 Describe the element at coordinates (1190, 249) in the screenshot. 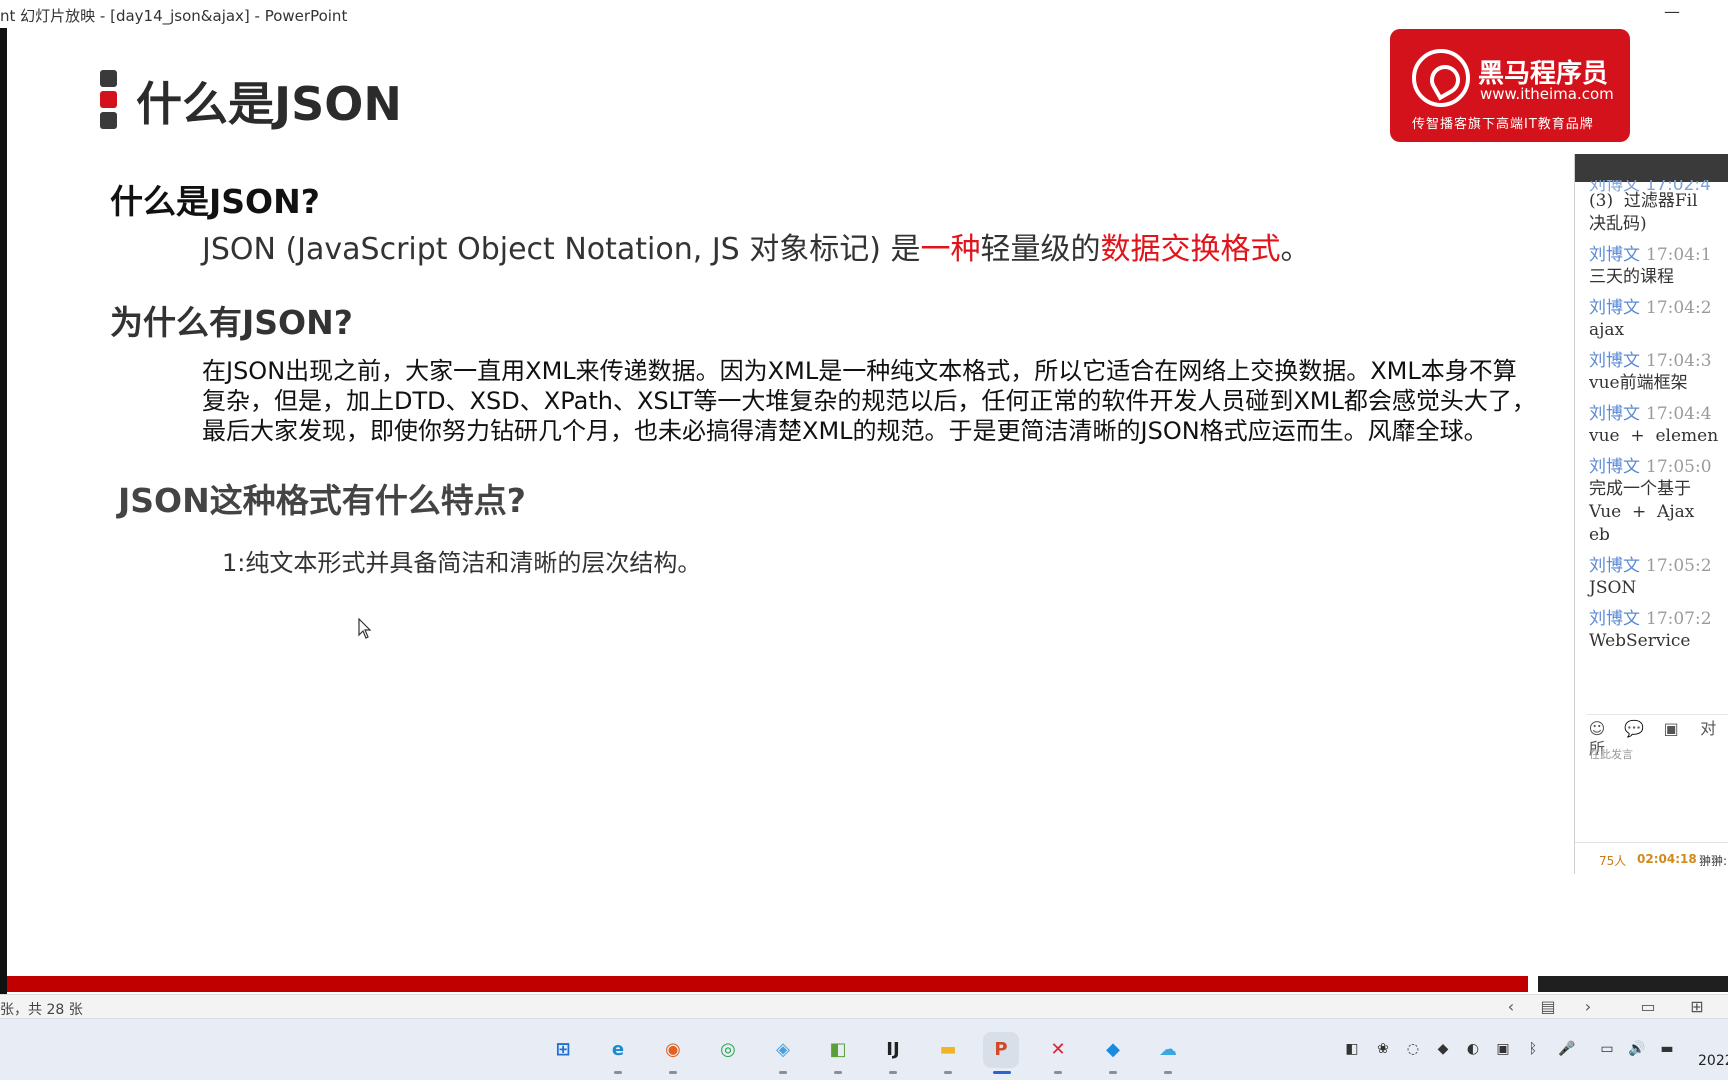

I see `definition-highlight: 数据交换格式` at that location.